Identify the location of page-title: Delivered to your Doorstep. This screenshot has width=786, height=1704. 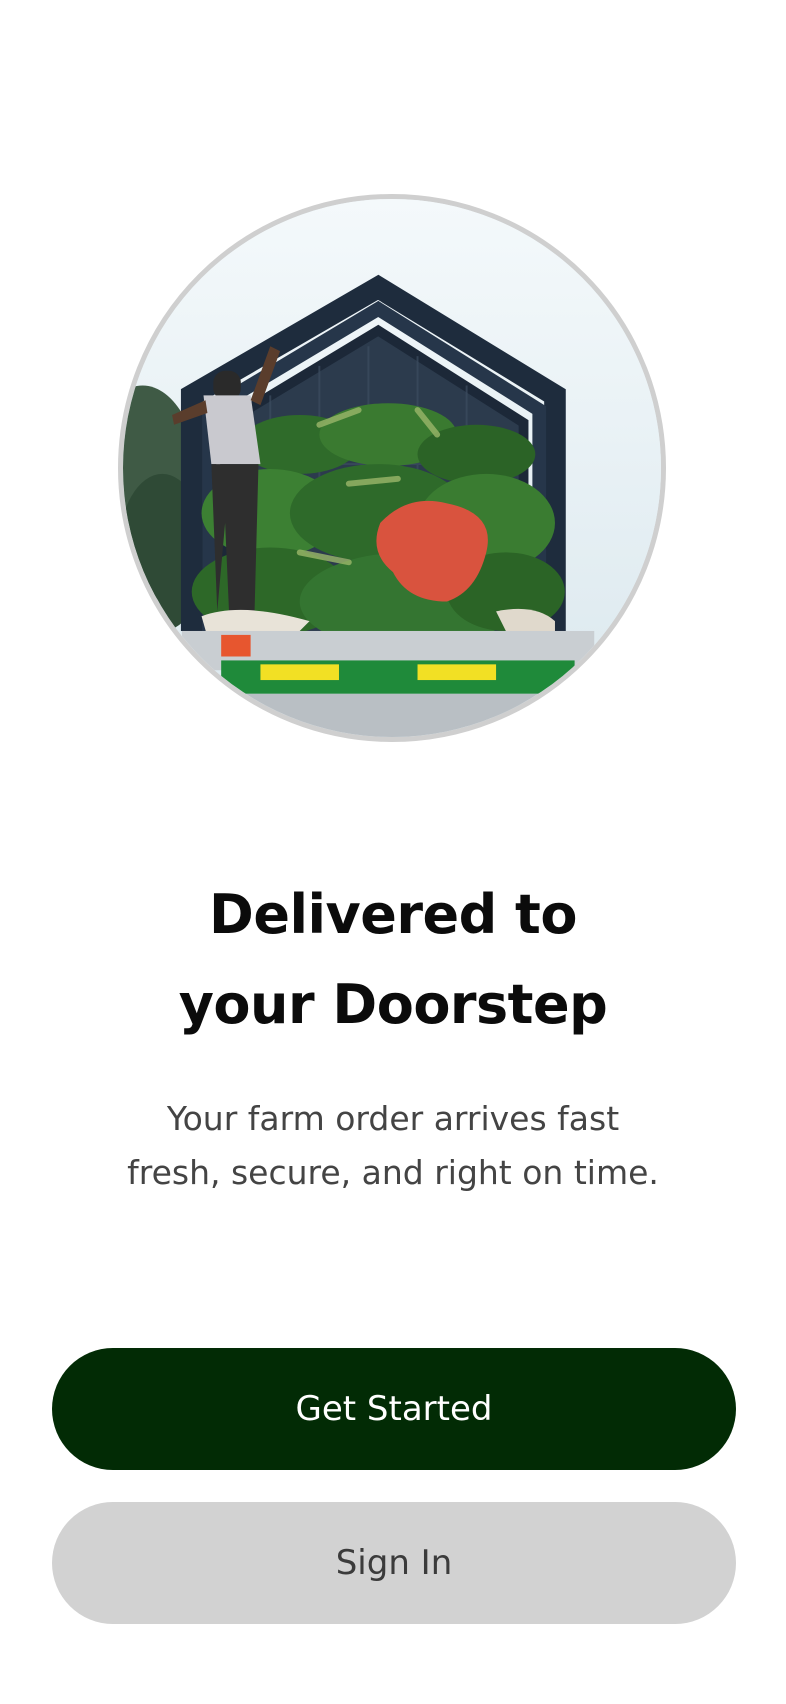
(393, 960).